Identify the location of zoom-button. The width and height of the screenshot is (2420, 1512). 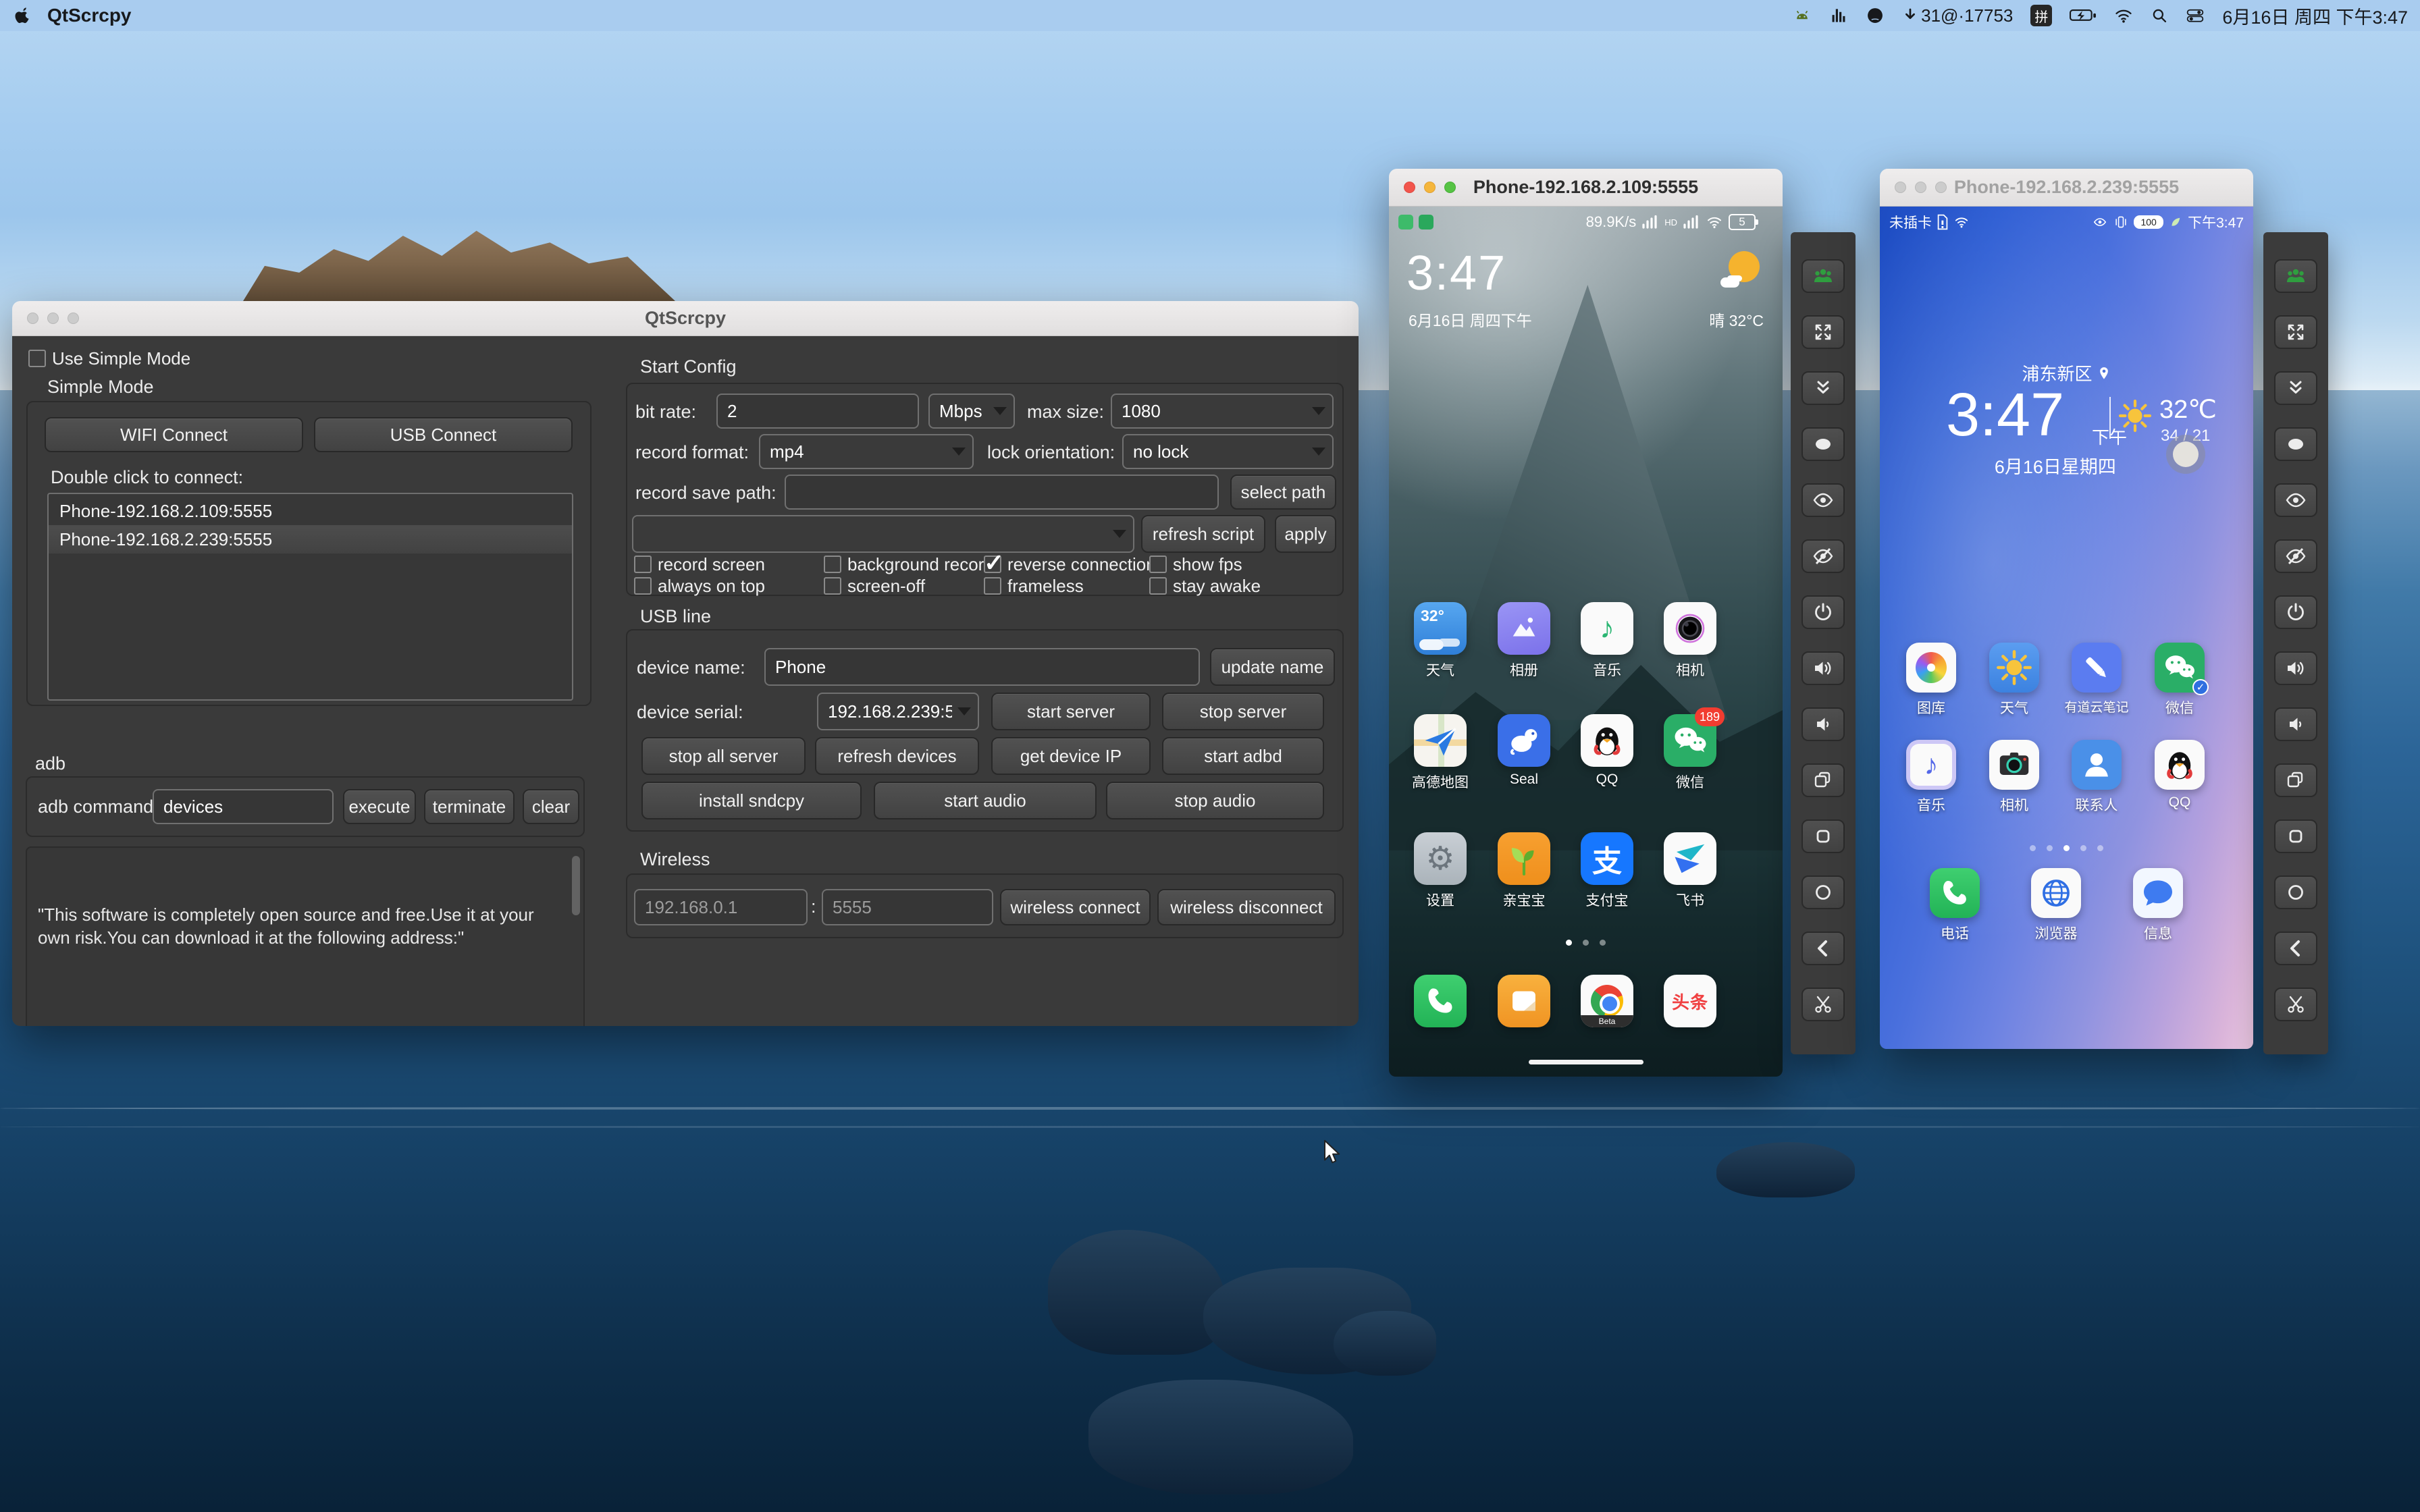
(1450, 187).